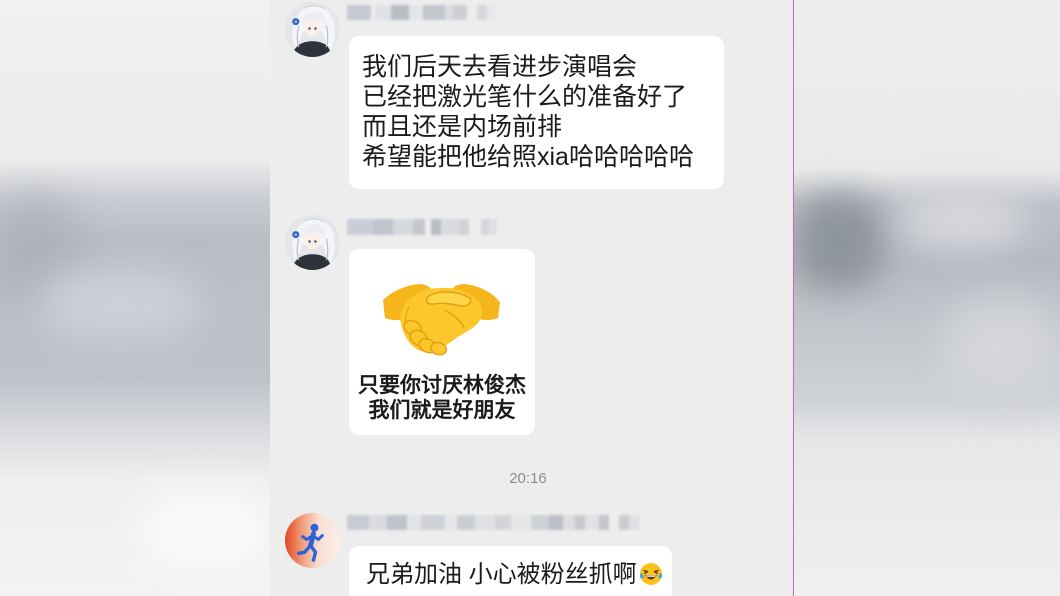 The height and width of the screenshot is (596, 1060). Describe the element at coordinates (442, 385) in the screenshot. I see `caption-line: 只要你讨厌林俊杰` at that location.